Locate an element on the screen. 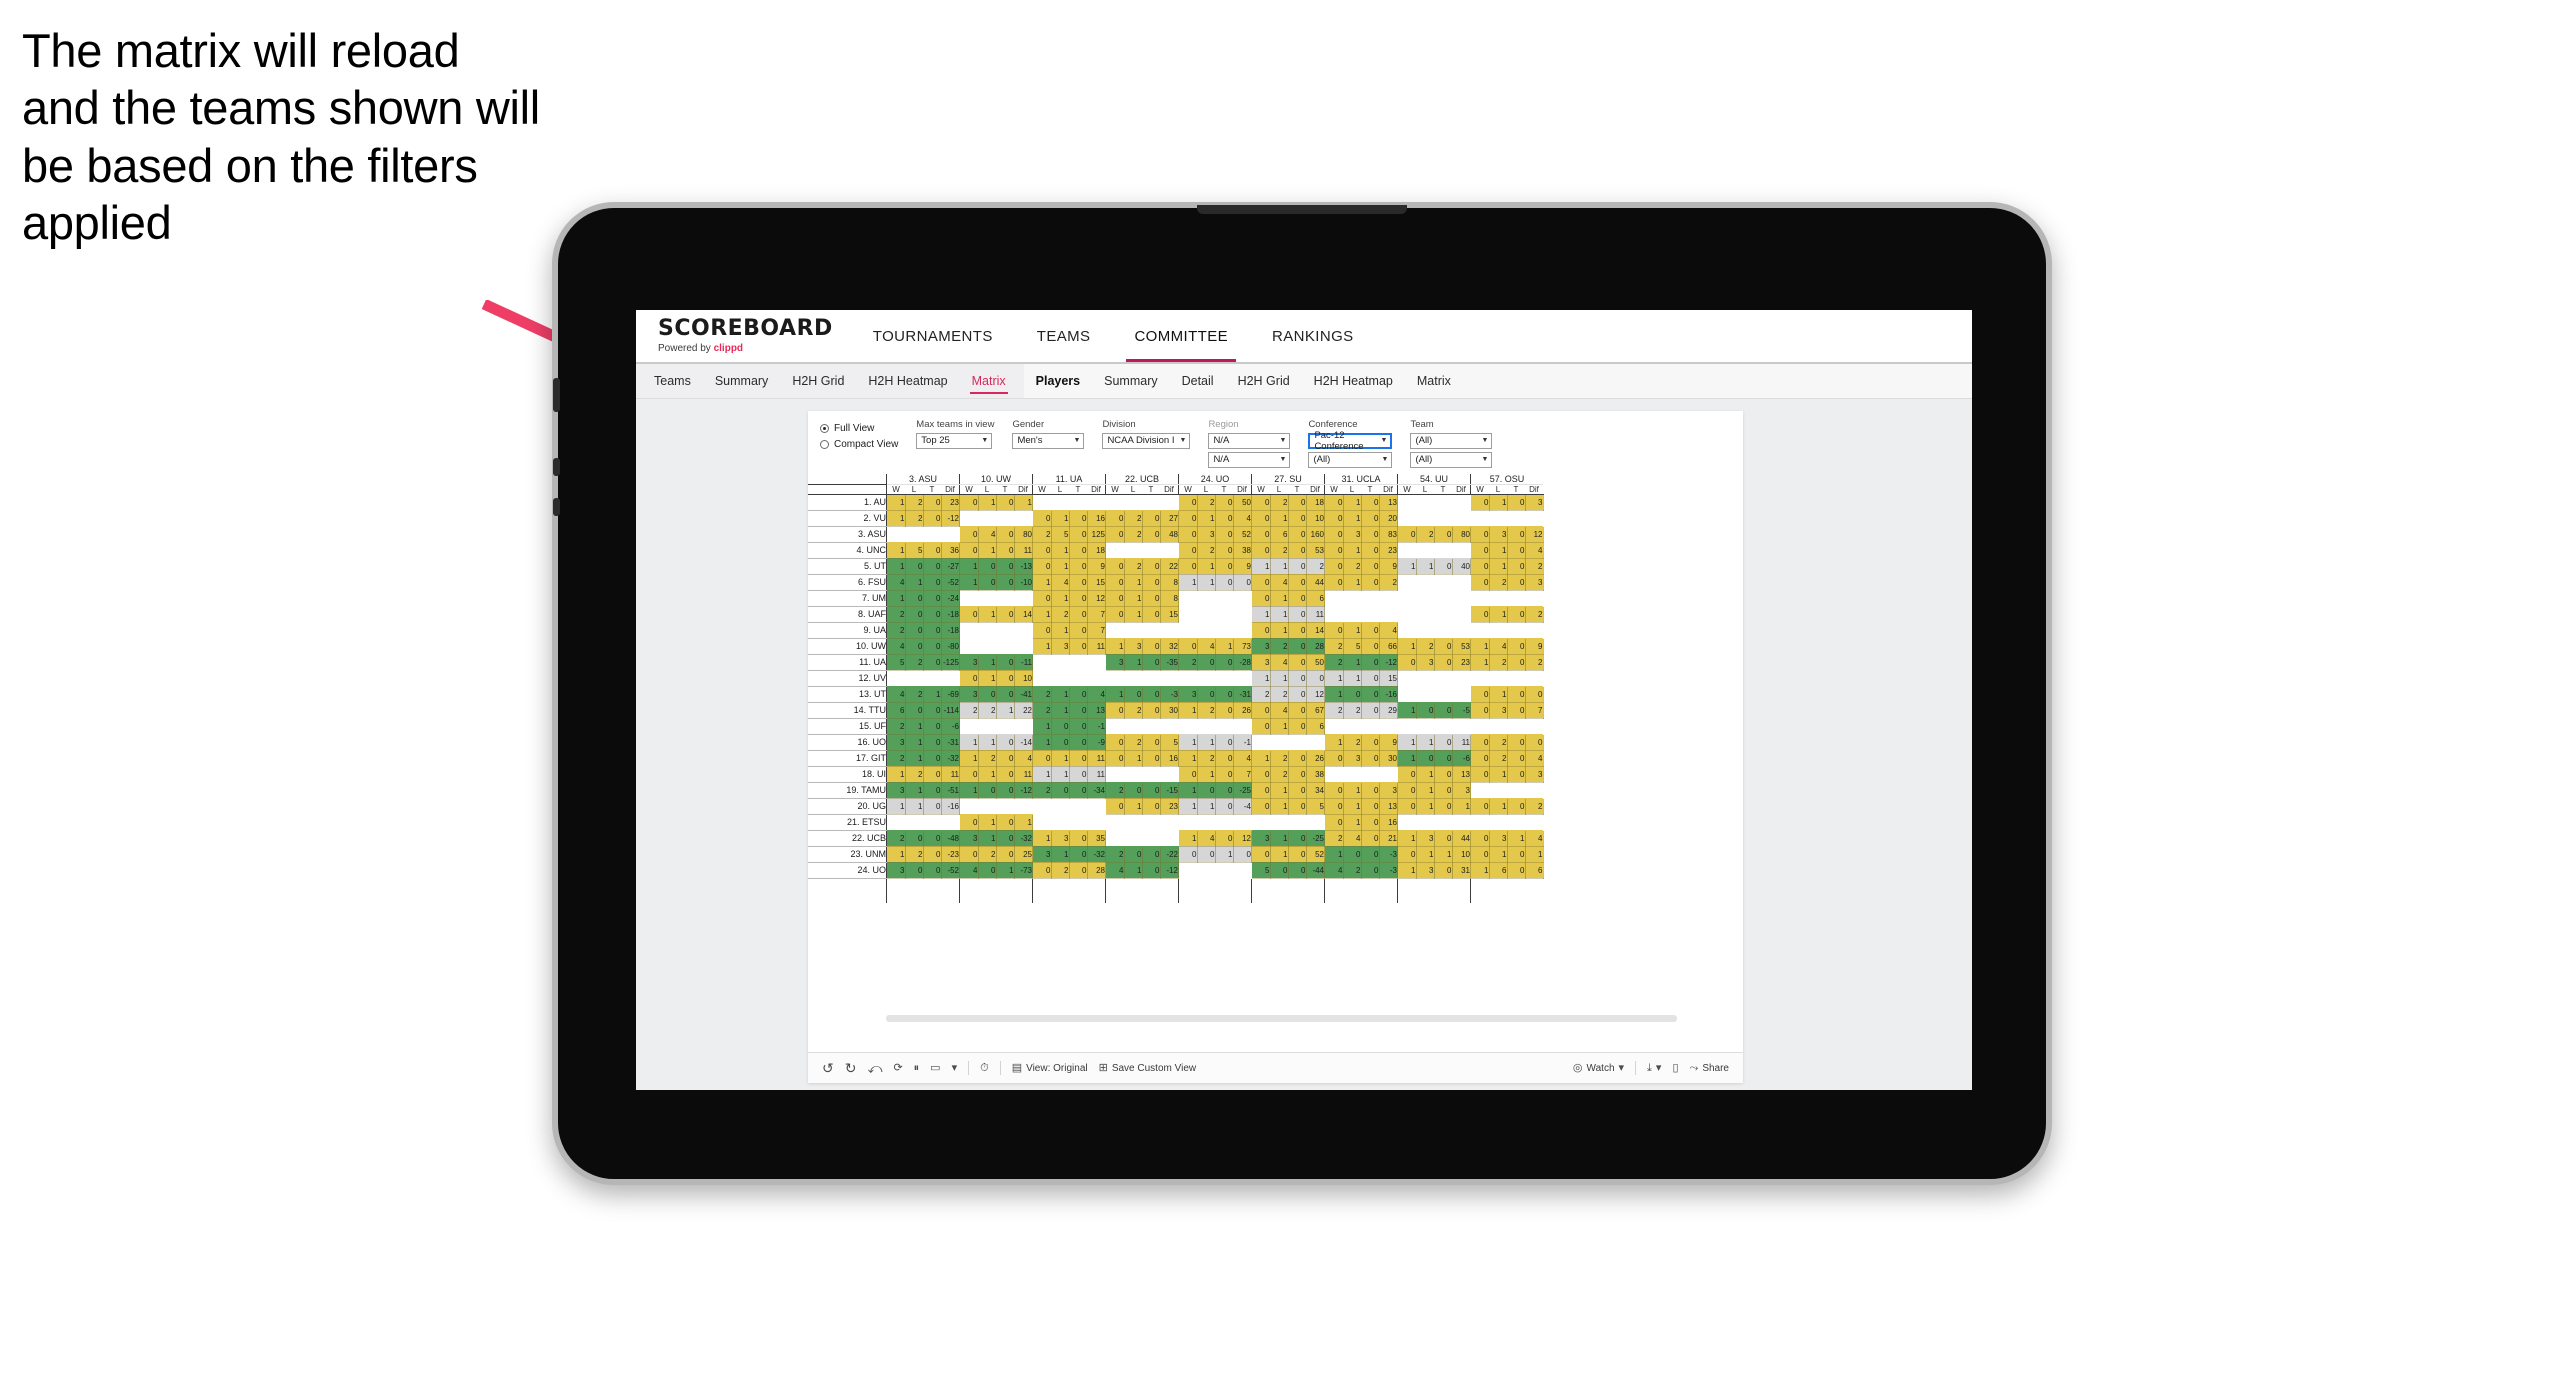 This screenshot has width=2568, height=1382. matrix-cell: 23 is located at coordinates (1169, 806).